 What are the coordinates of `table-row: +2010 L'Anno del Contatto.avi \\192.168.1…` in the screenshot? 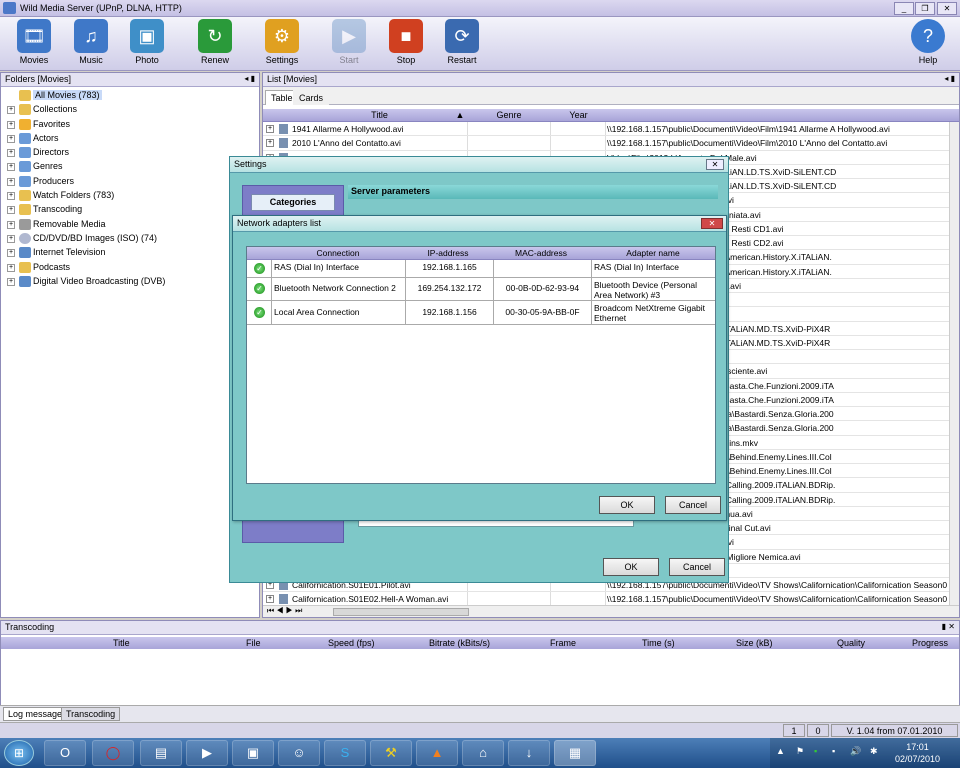 It's located at (606, 143).